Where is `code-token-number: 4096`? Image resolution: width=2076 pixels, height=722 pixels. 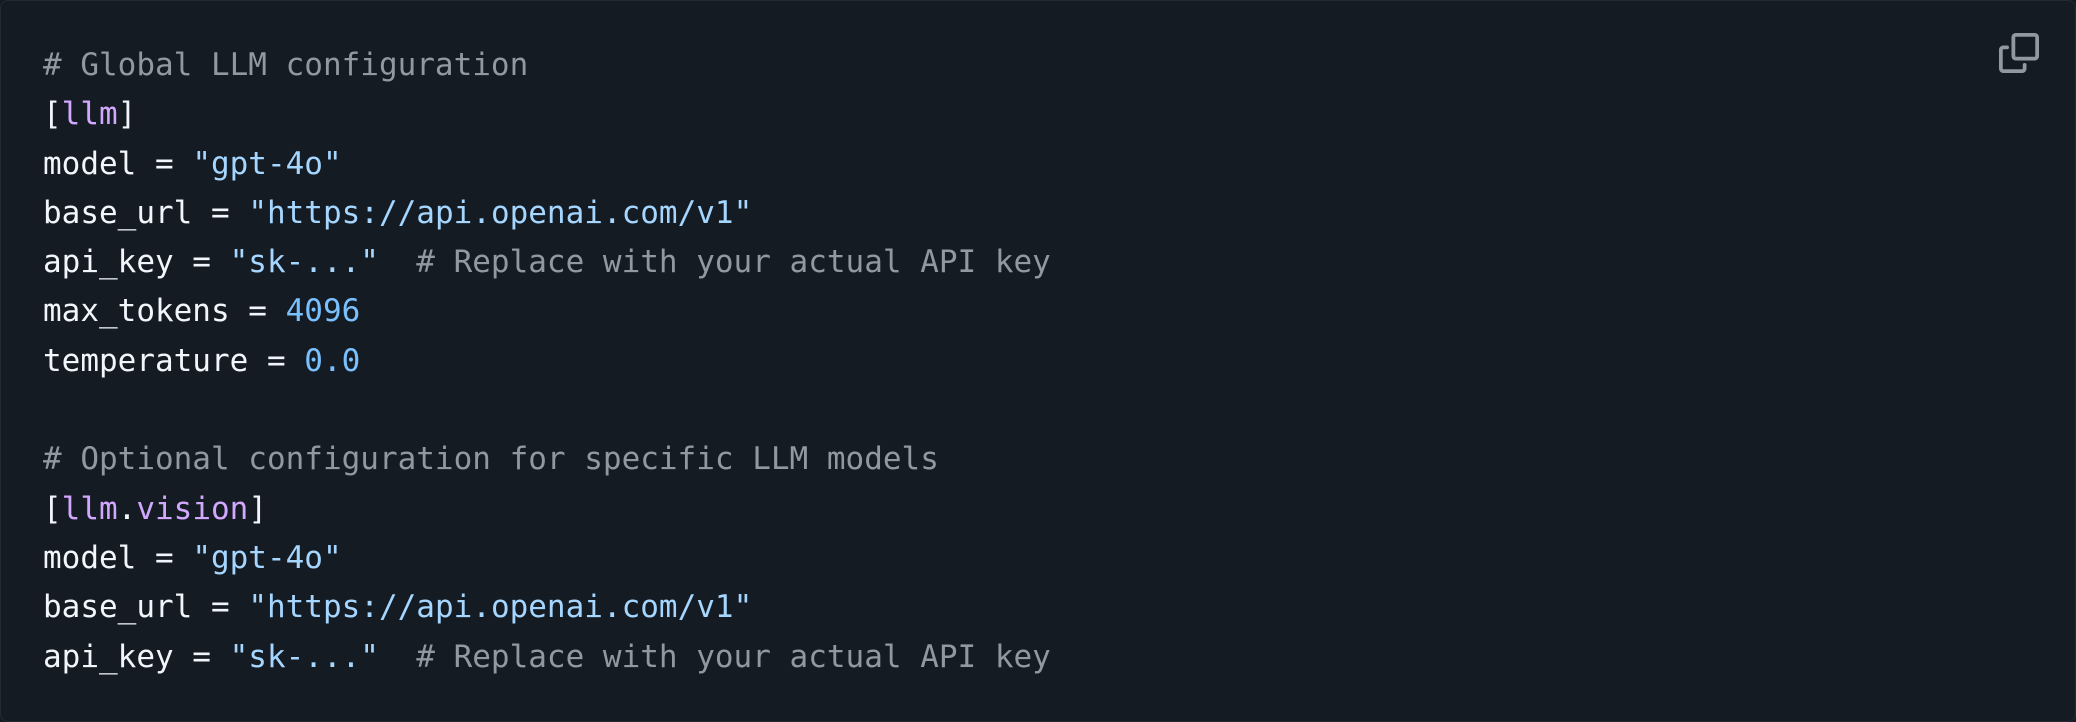
code-token-number: 4096 is located at coordinates (323, 311).